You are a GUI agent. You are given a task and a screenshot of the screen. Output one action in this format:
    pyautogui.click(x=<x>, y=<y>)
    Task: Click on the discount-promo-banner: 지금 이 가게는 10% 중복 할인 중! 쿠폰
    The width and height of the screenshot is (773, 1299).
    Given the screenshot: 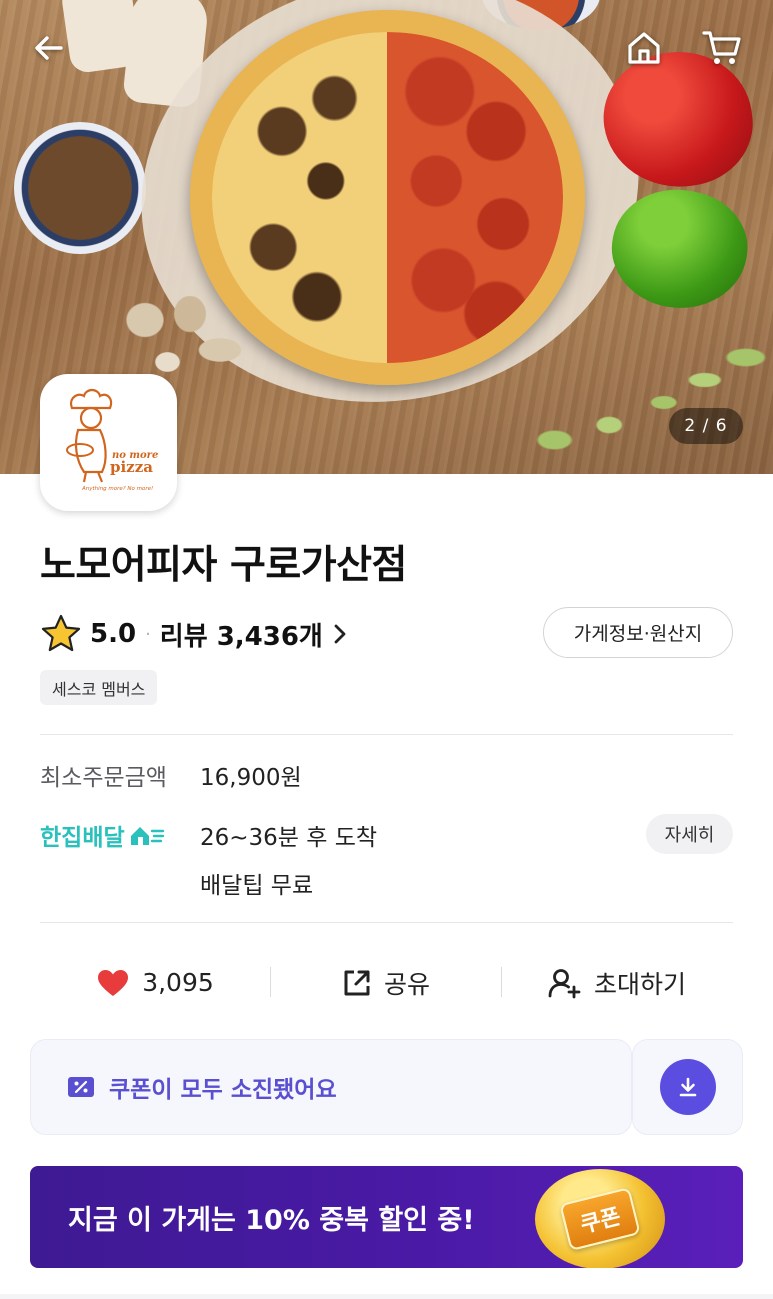 What is the action you would take?
    pyautogui.click(x=386, y=1217)
    